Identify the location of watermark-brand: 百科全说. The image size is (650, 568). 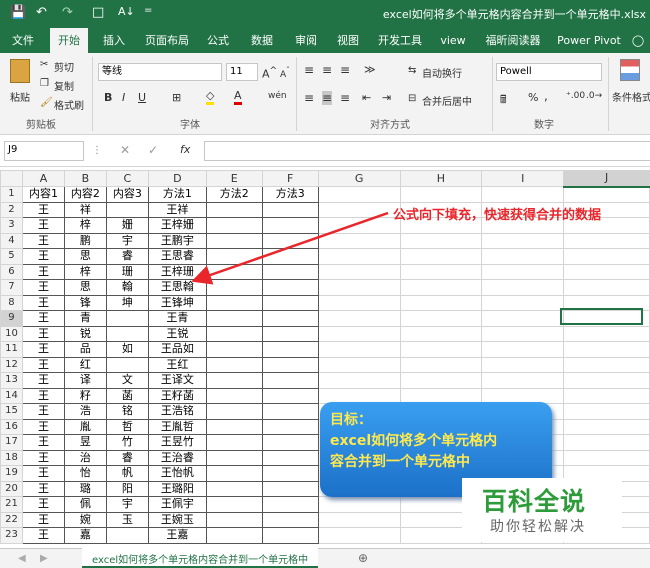
(534, 501).